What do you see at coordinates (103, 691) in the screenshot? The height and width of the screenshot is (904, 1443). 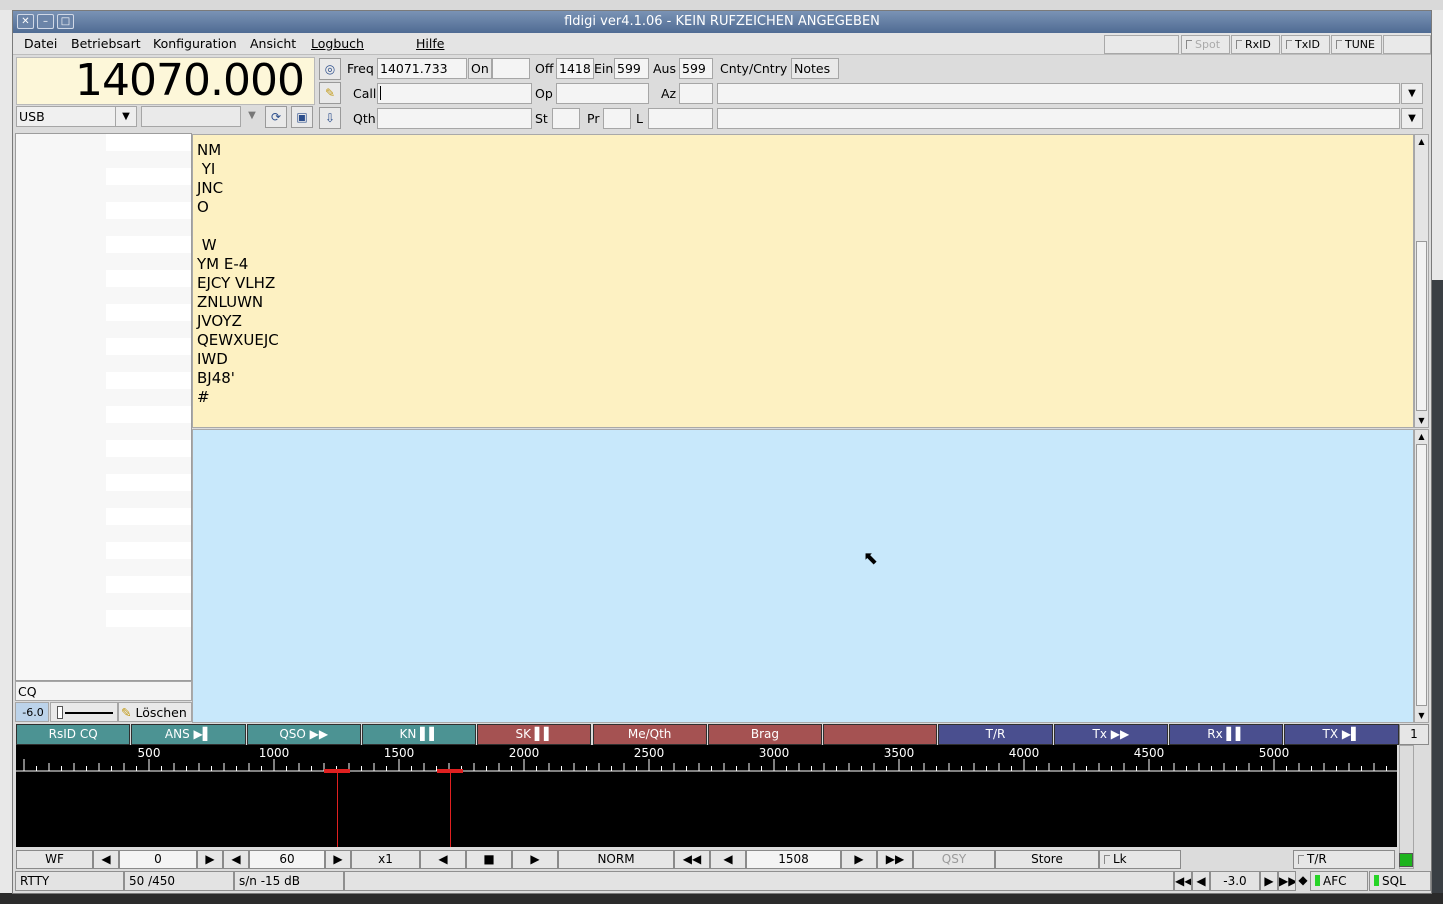 I see `cq-search-field: CQ` at bounding box center [103, 691].